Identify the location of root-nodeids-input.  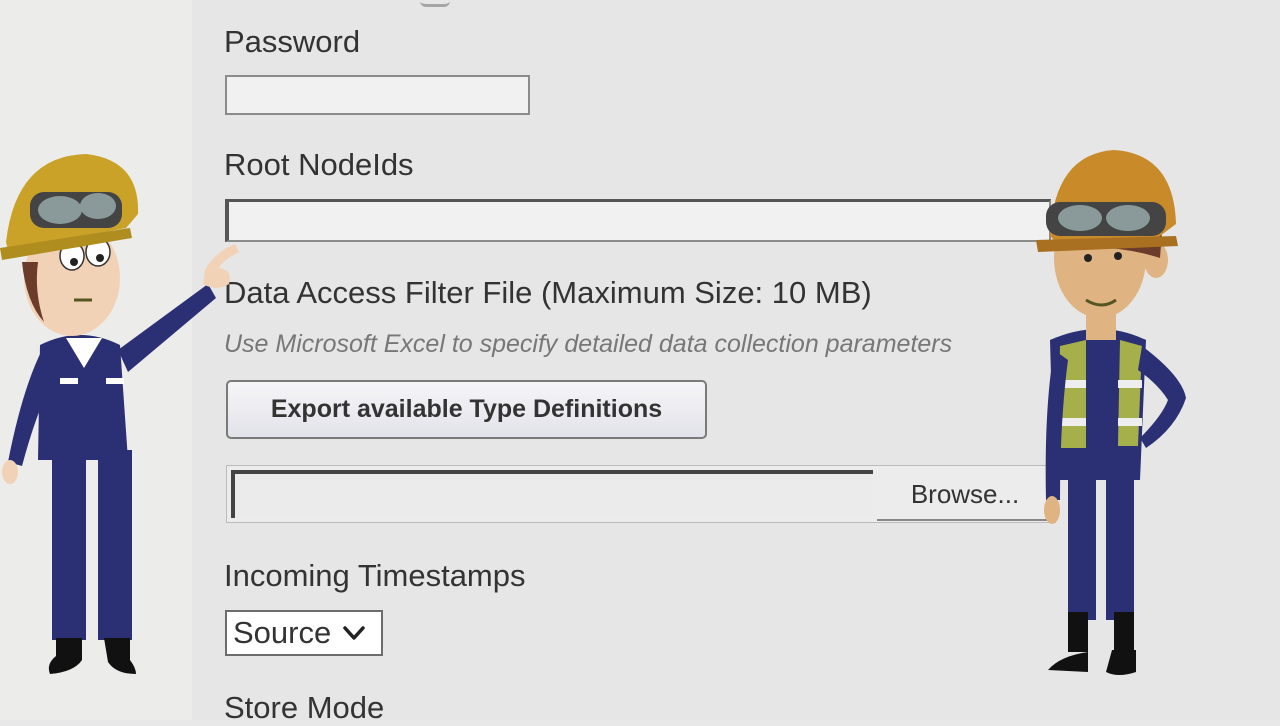
(638, 220).